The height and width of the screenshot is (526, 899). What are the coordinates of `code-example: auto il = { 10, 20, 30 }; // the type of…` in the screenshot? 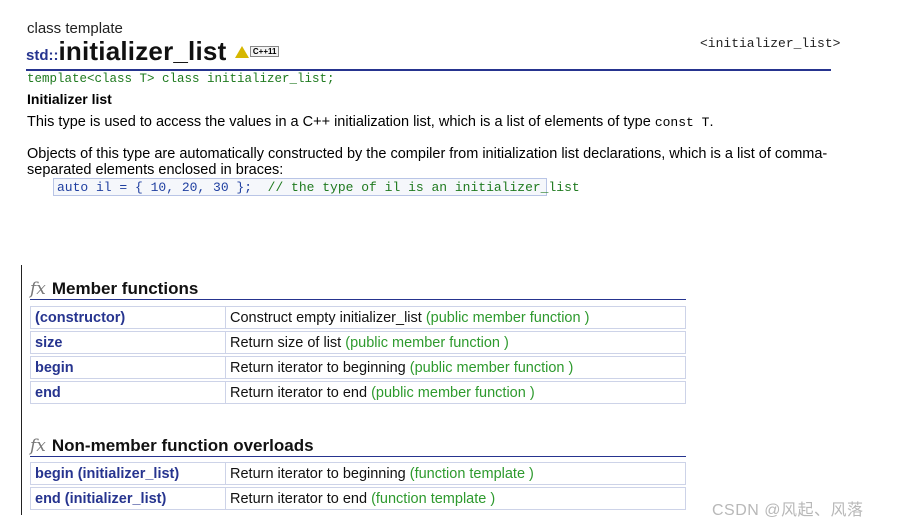 It's located at (316, 187).